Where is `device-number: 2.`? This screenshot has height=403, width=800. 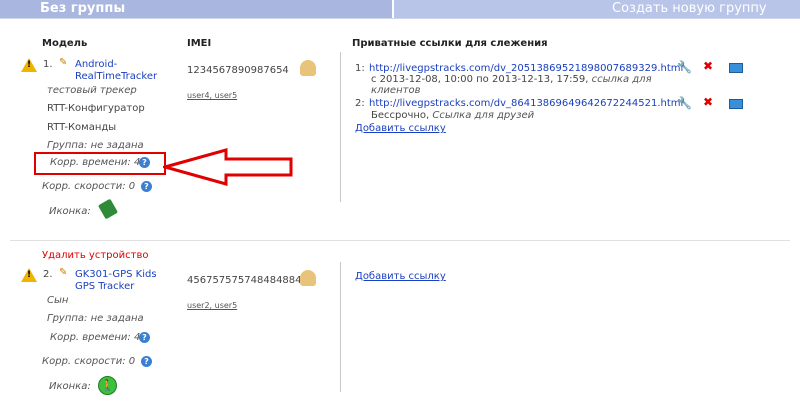
device-number: 2. is located at coordinates (48, 274).